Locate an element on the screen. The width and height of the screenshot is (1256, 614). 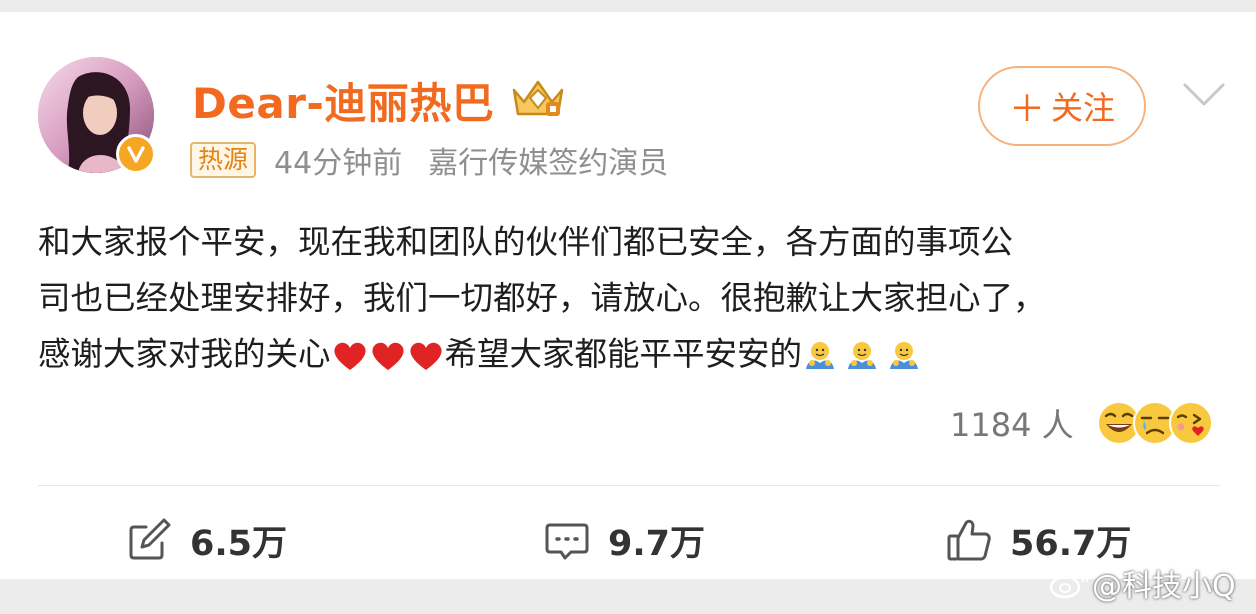
repost-count: 6.5万 is located at coordinates (239, 543).